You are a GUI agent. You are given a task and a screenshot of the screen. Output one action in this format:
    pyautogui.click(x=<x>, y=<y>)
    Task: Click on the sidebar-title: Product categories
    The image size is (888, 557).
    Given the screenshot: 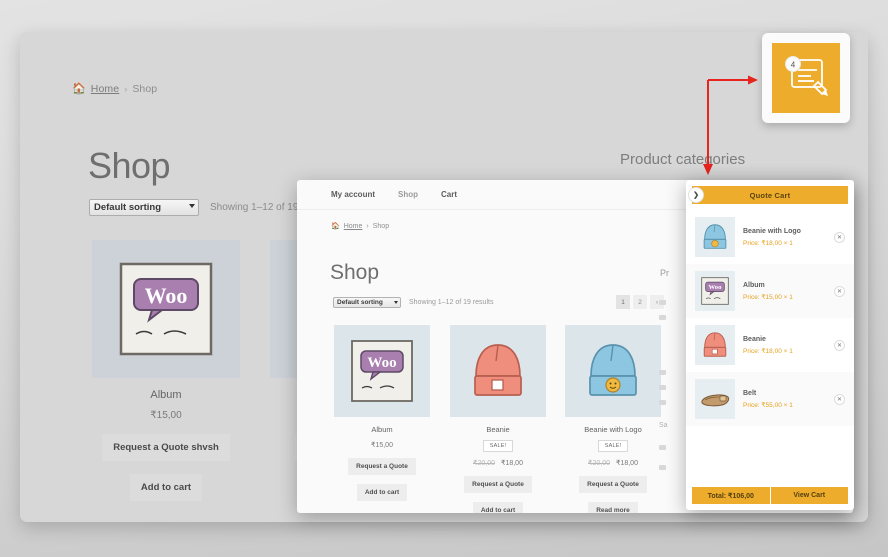 What is the action you would take?
    pyautogui.click(x=683, y=159)
    